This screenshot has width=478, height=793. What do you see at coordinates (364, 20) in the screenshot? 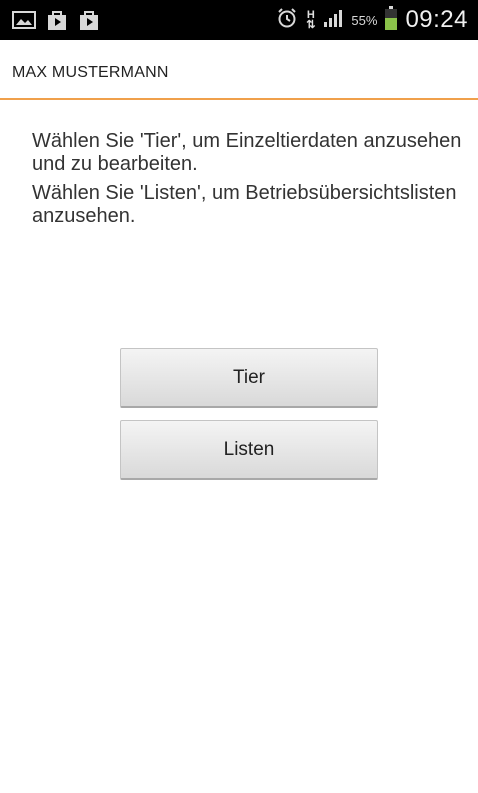
I see `battery-percent: 55%` at bounding box center [364, 20].